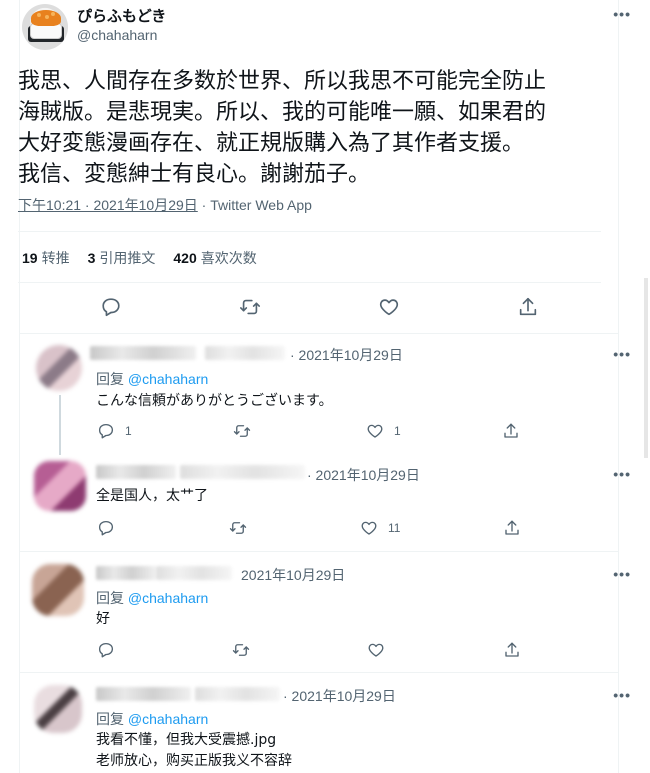  I want to click on tweet-meta: 下午10:21 · 2021年10月29日 · Twitter Web App, so click(165, 205).